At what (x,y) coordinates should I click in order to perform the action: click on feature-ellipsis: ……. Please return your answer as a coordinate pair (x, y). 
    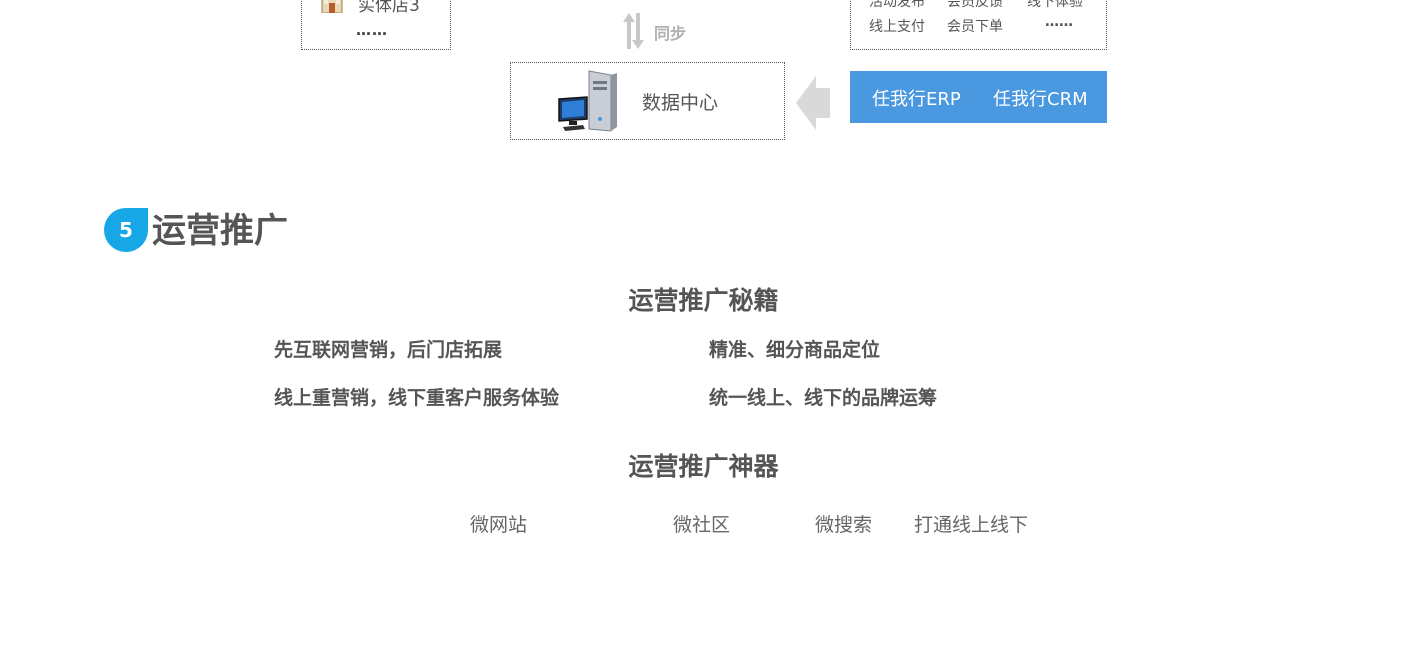
    Looking at the image, I should click on (1059, 22).